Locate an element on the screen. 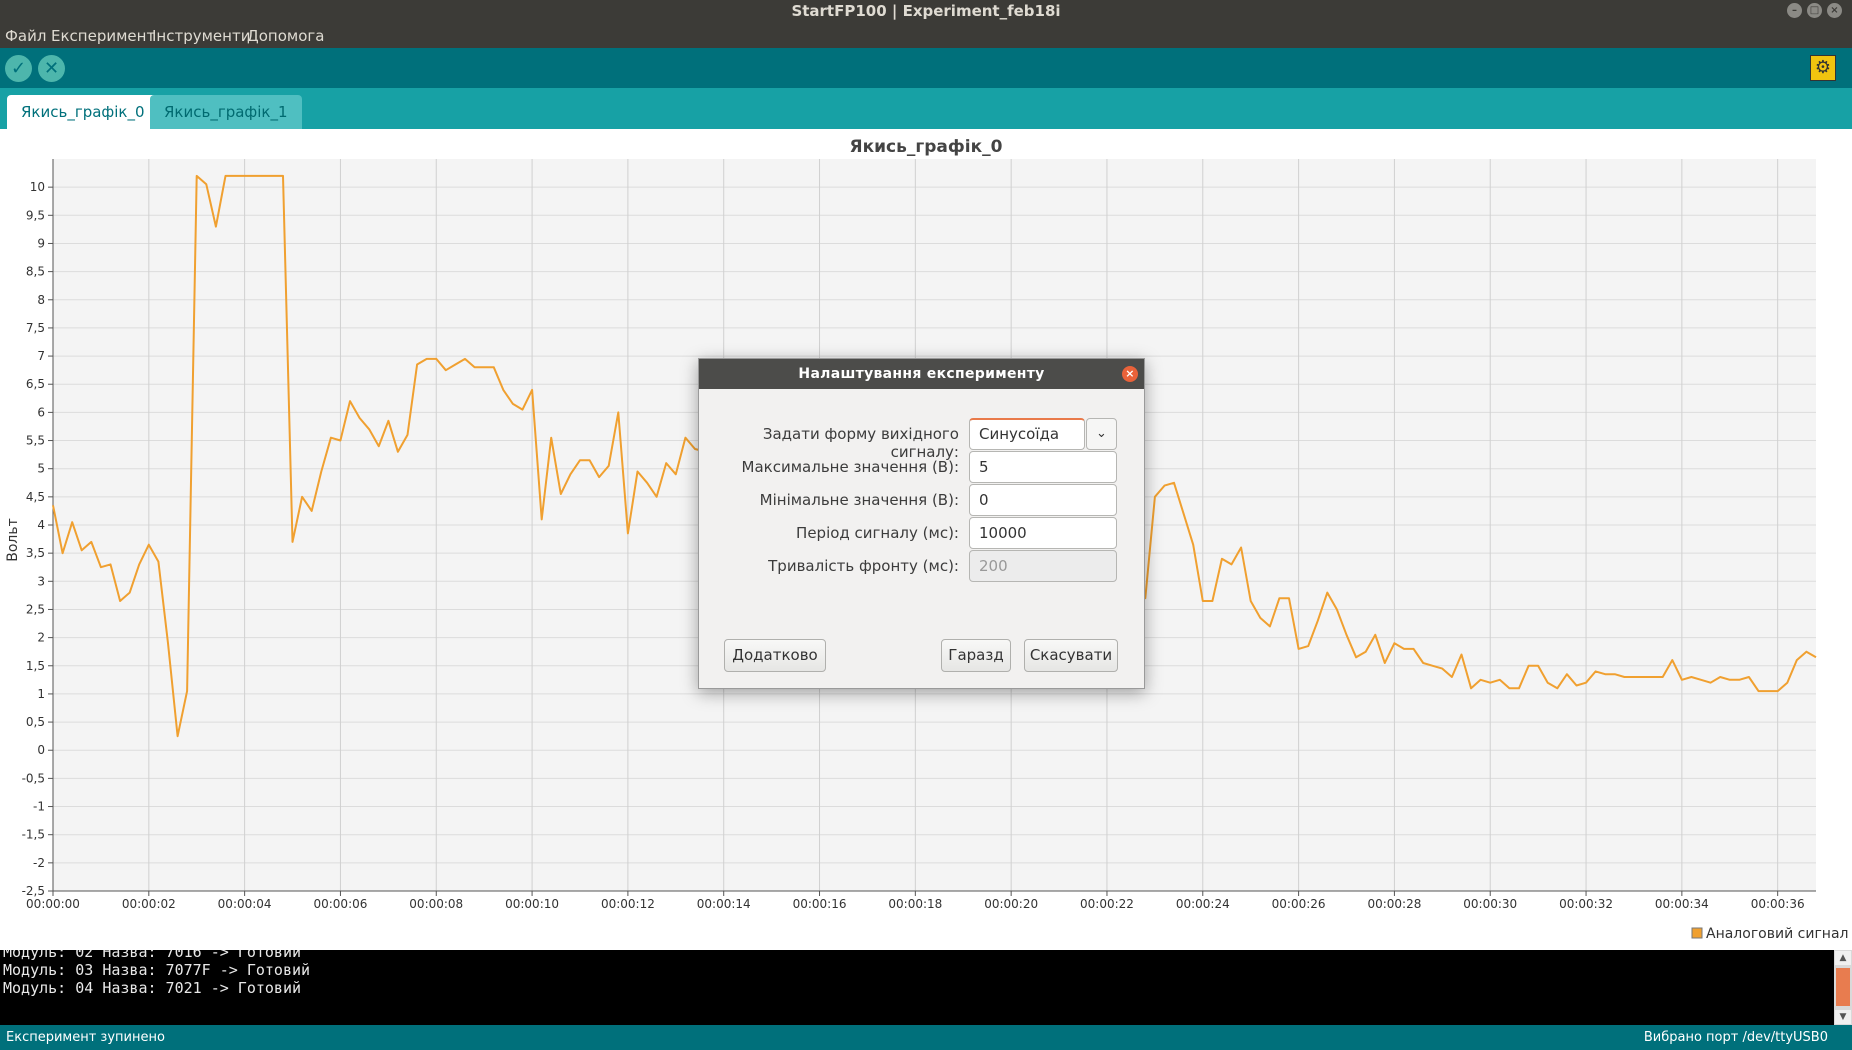 This screenshot has height=1050, width=1852. y-tick-label: 10 is located at coordinates (37, 187).